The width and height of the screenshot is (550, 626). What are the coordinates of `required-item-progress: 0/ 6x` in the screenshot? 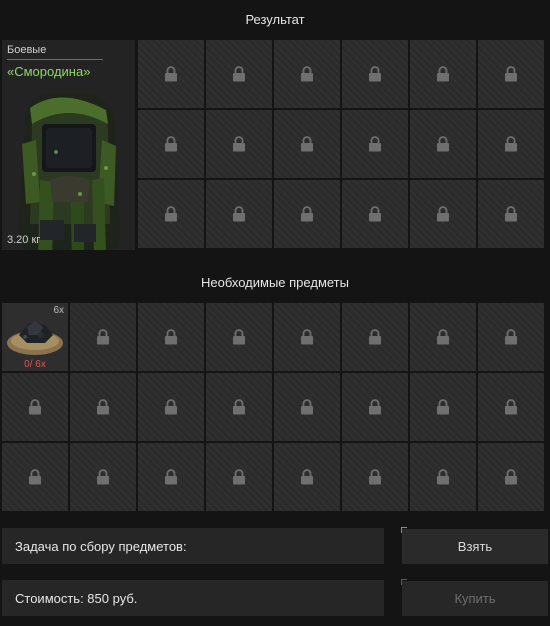 It's located at (35, 364).